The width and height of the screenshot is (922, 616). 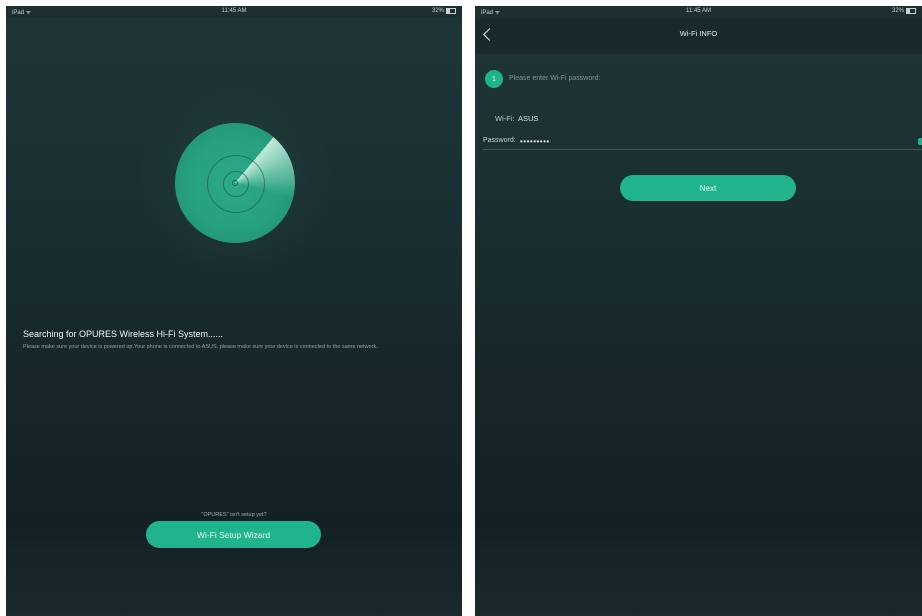 I want to click on radar-icon, so click(x=235, y=183).